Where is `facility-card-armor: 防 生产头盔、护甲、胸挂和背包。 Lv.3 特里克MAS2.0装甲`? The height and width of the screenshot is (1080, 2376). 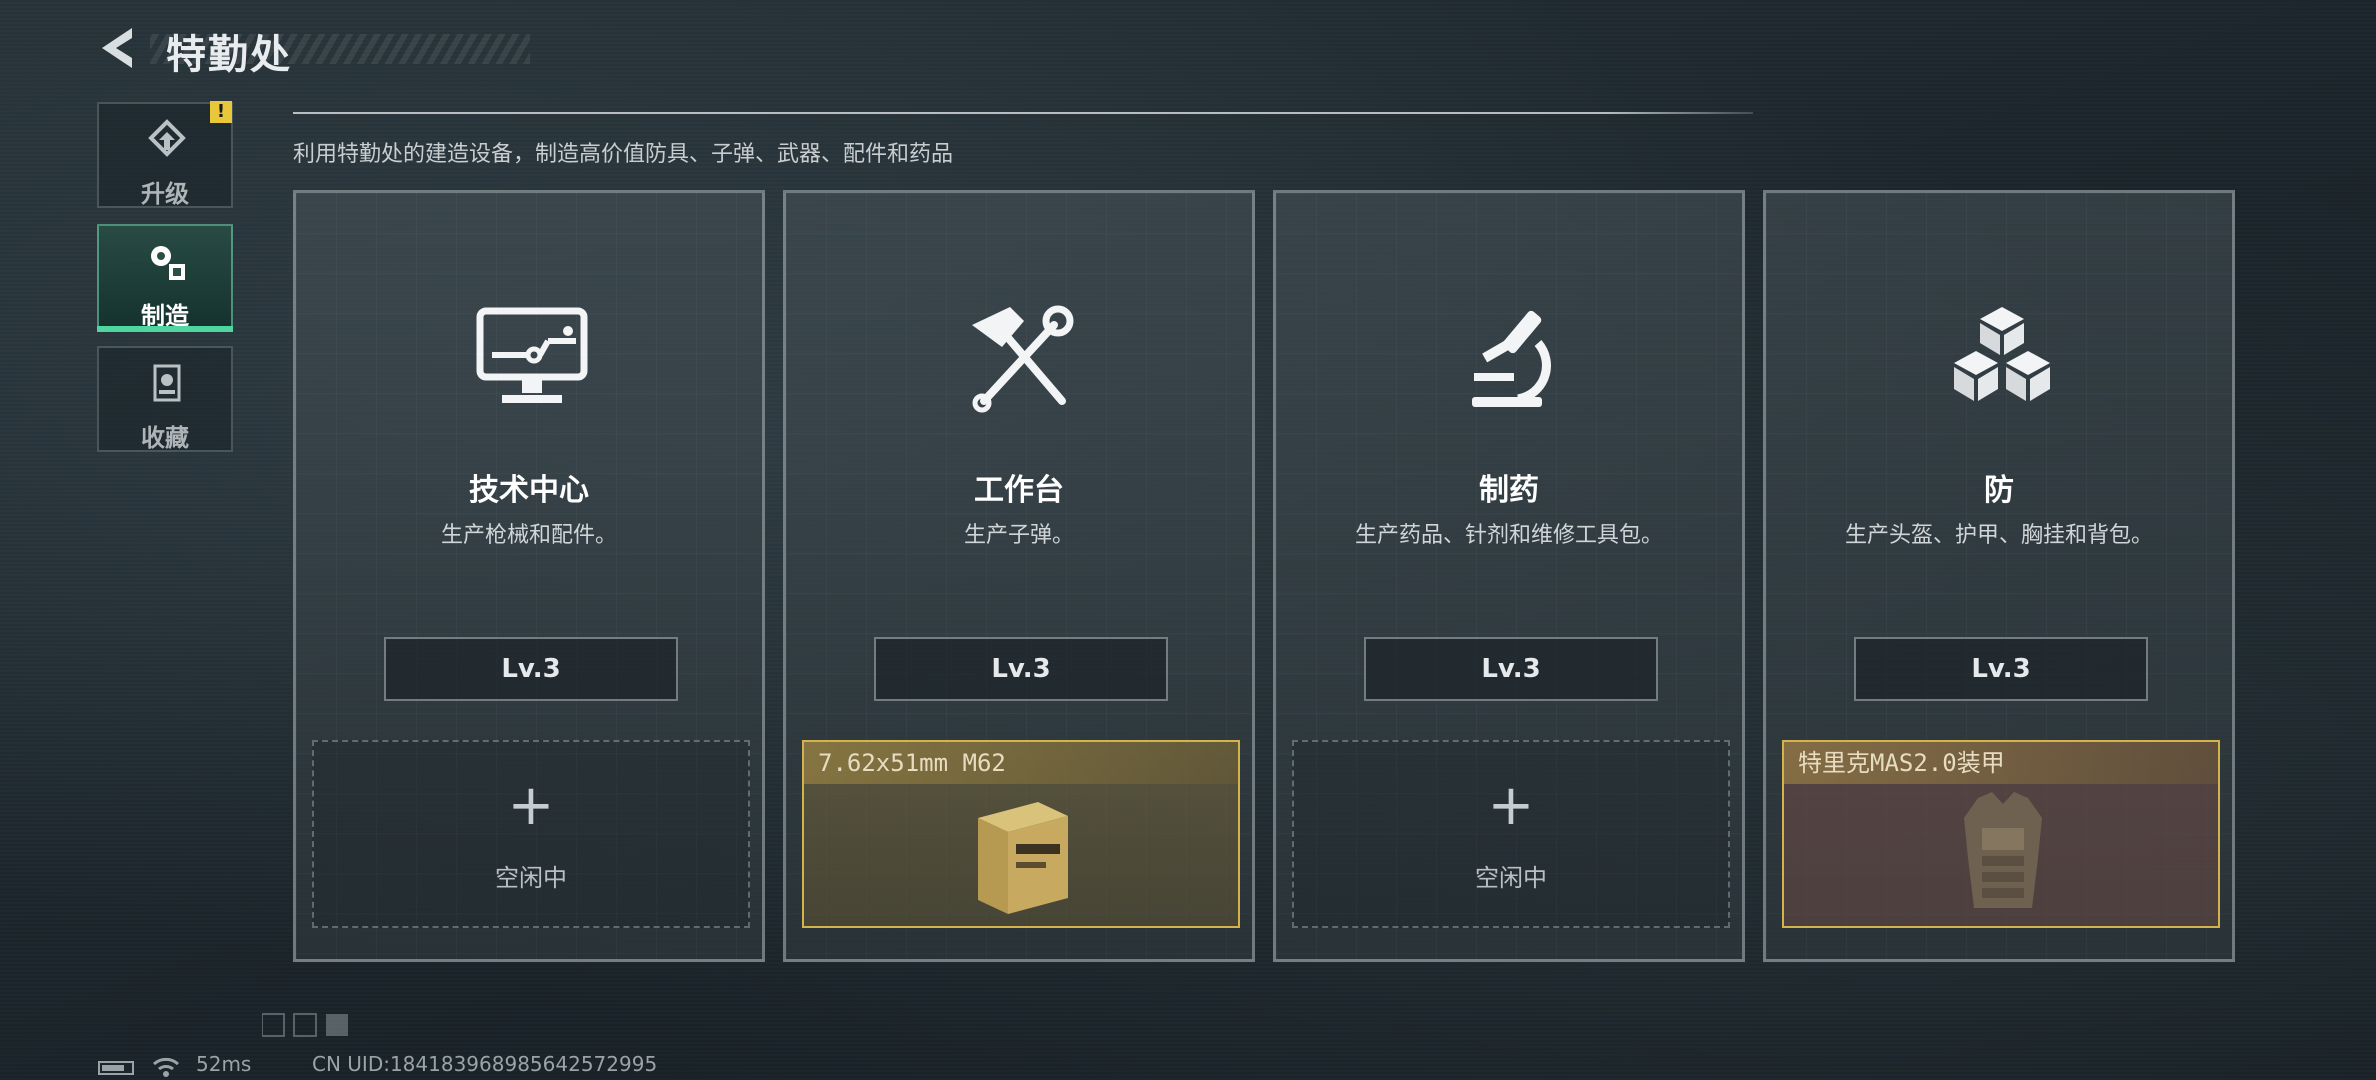
facility-card-armor: 防 生产头盔、护甲、胸挂和背包。 Lv.3 特里克MAS2.0装甲 is located at coordinates (1999, 576).